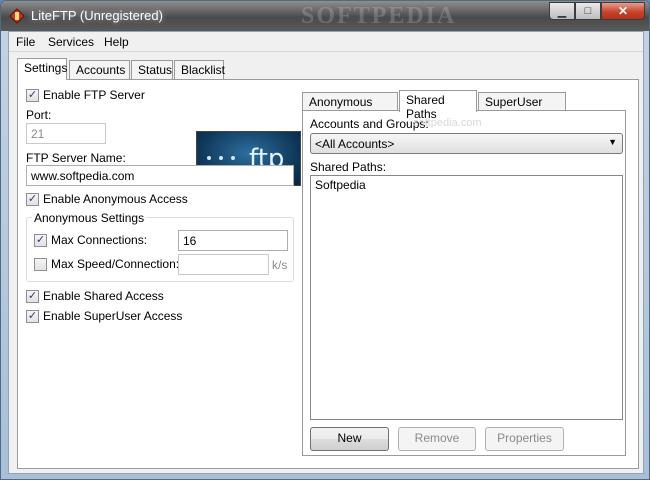  I want to click on properties-button: Properties, so click(524, 439).